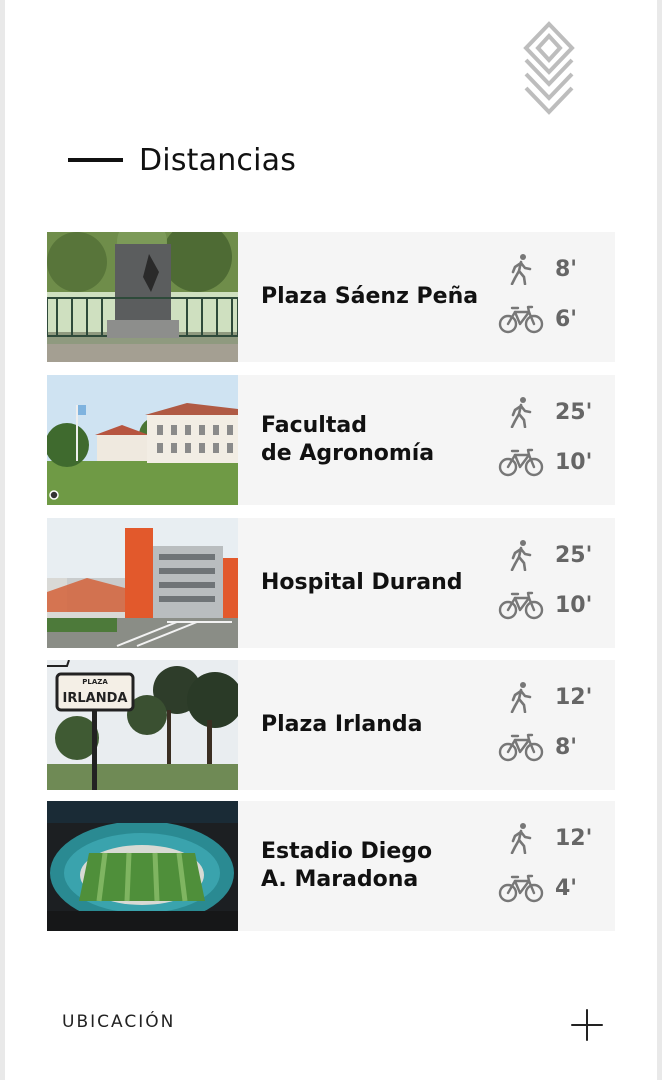 The height and width of the screenshot is (1080, 662). What do you see at coordinates (566, 747) in the screenshot?
I see `bike-minutes: 8'` at bounding box center [566, 747].